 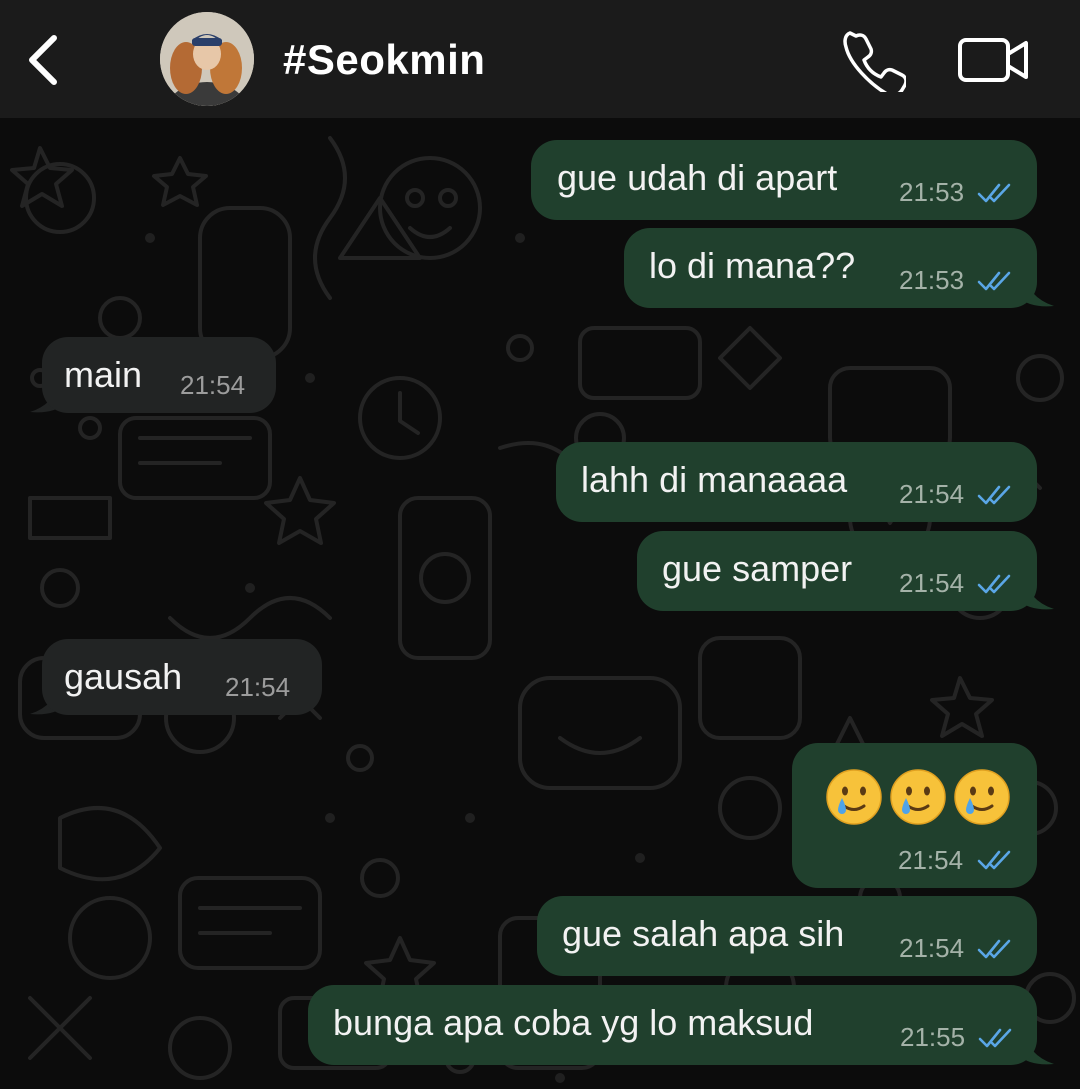 I want to click on message-text: gue samper, so click(x=757, y=568).